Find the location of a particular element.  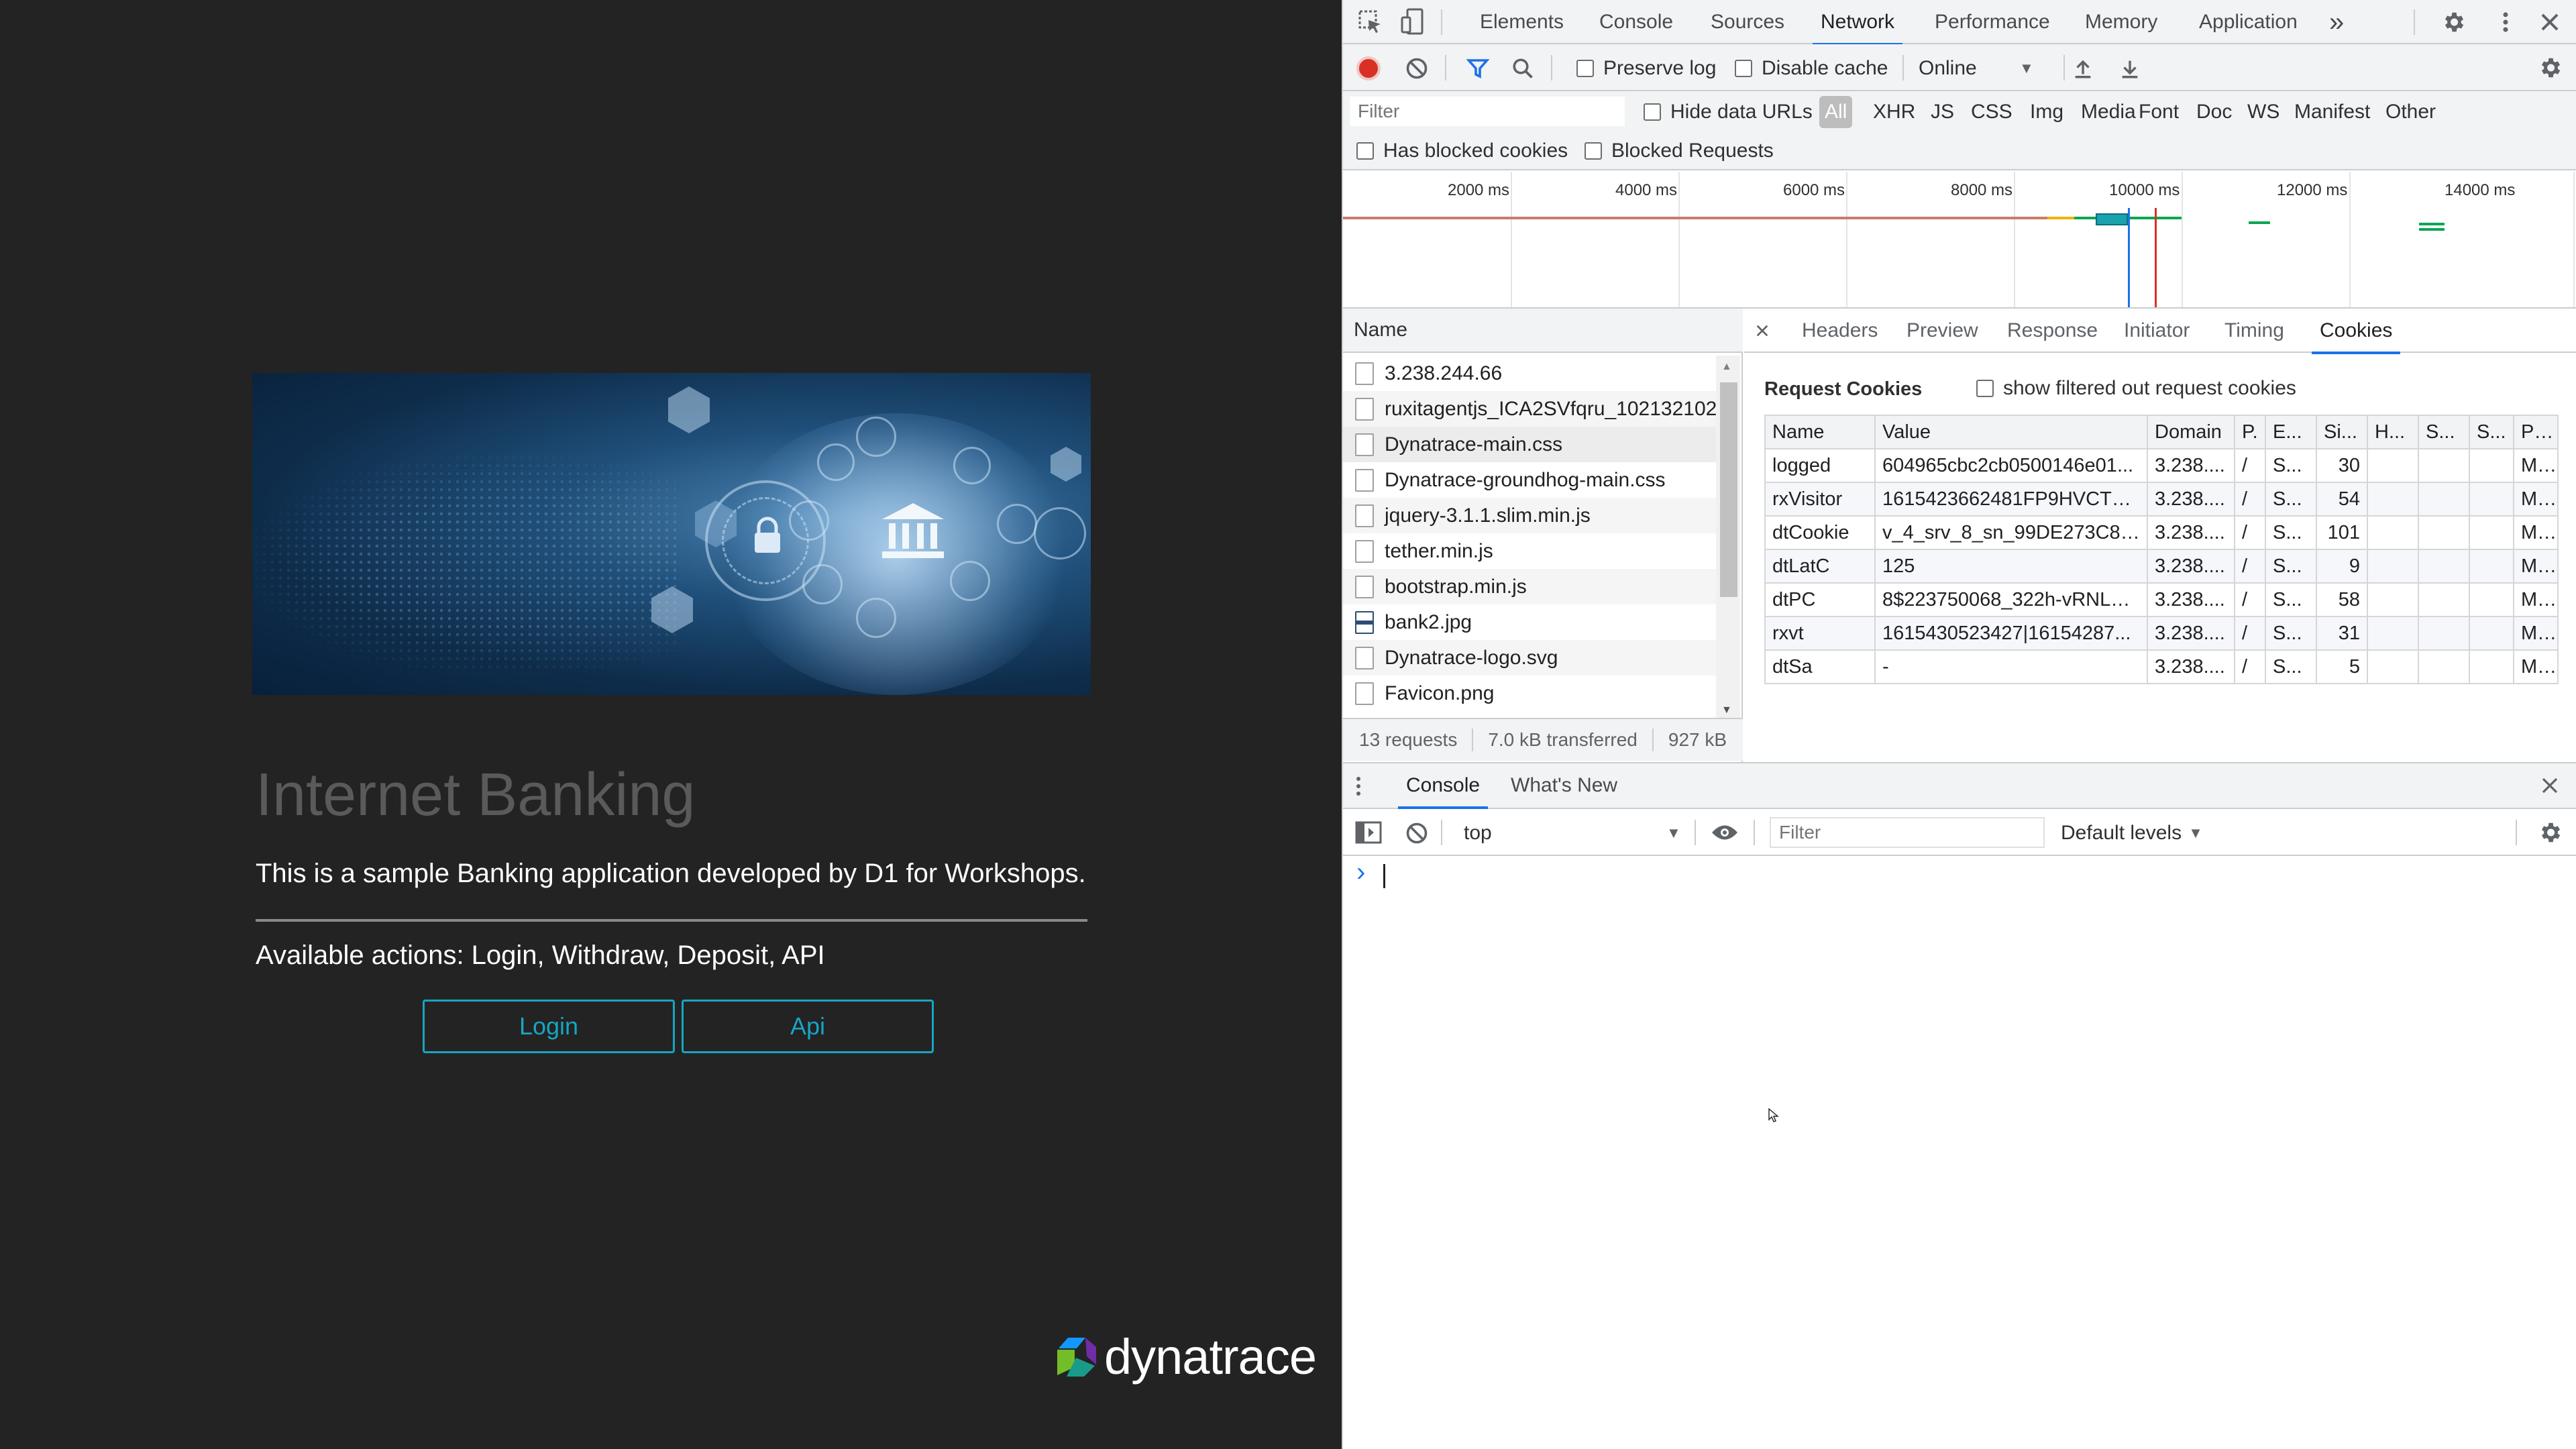

drawer-tab-console: Console is located at coordinates (1443, 786).